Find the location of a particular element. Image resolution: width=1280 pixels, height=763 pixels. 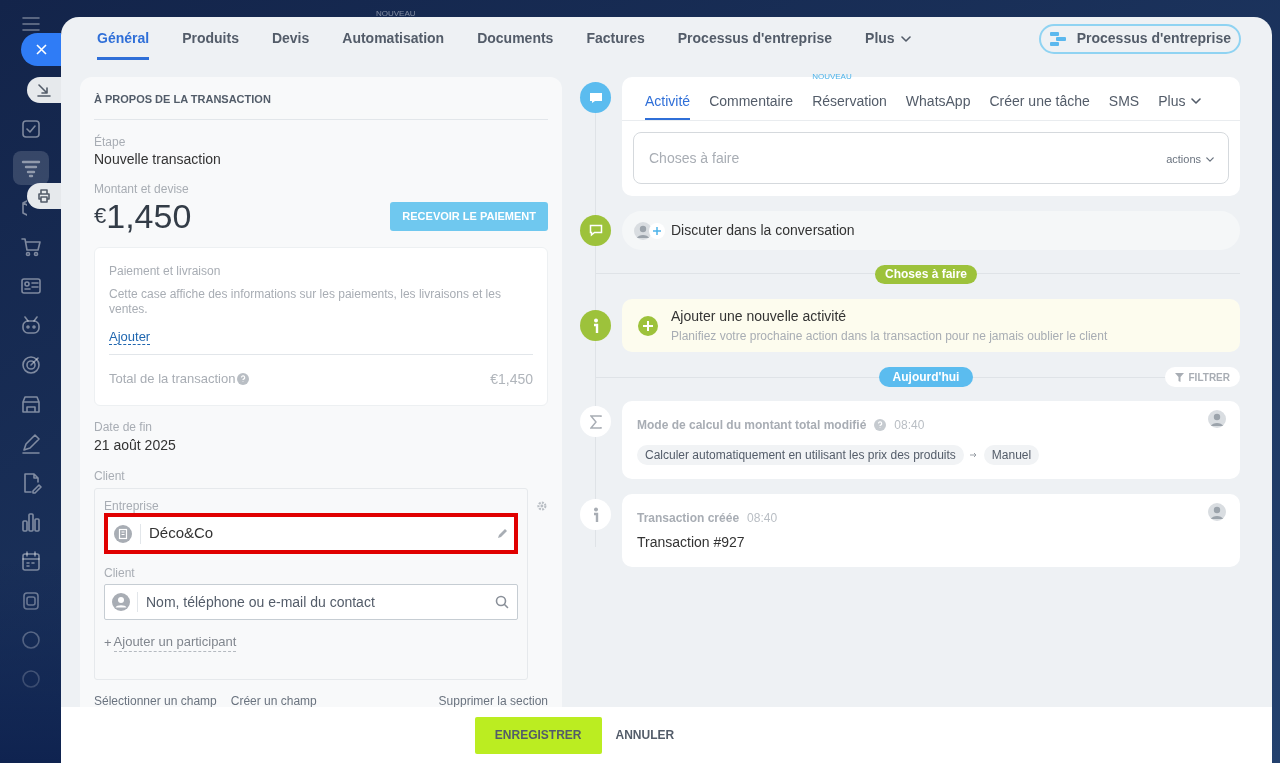

process-button: Processus d'entreprise is located at coordinates (1139, 38).